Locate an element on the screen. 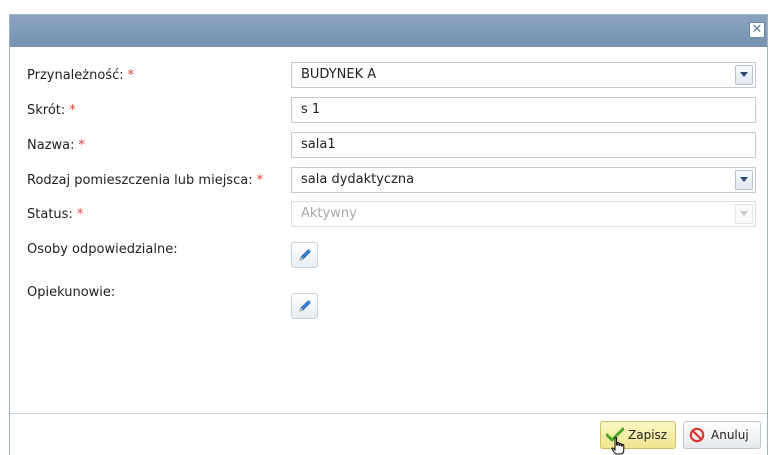 This screenshot has width=769, height=455. opiekunowie-label: Opiekunowie: is located at coordinates (71, 292).